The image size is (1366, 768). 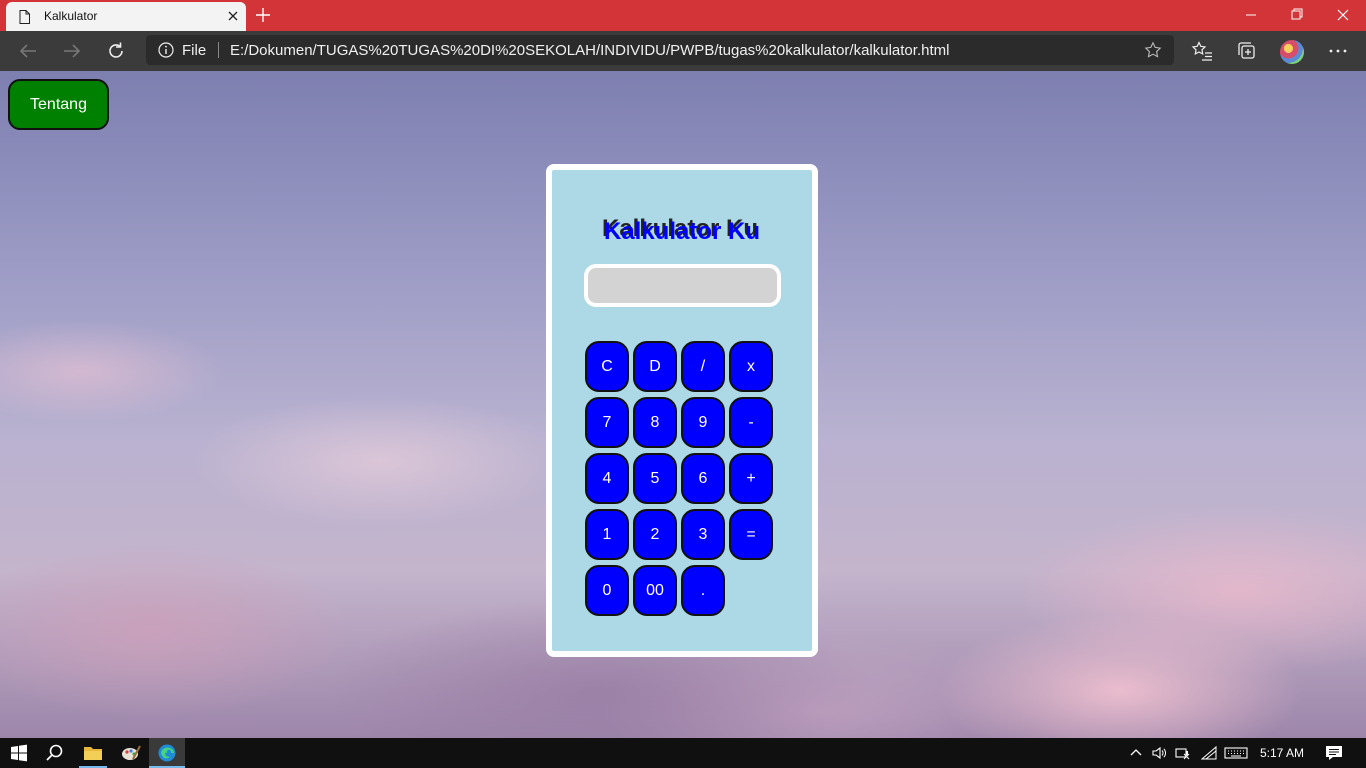 I want to click on key-00: 00, so click(x=655, y=590).